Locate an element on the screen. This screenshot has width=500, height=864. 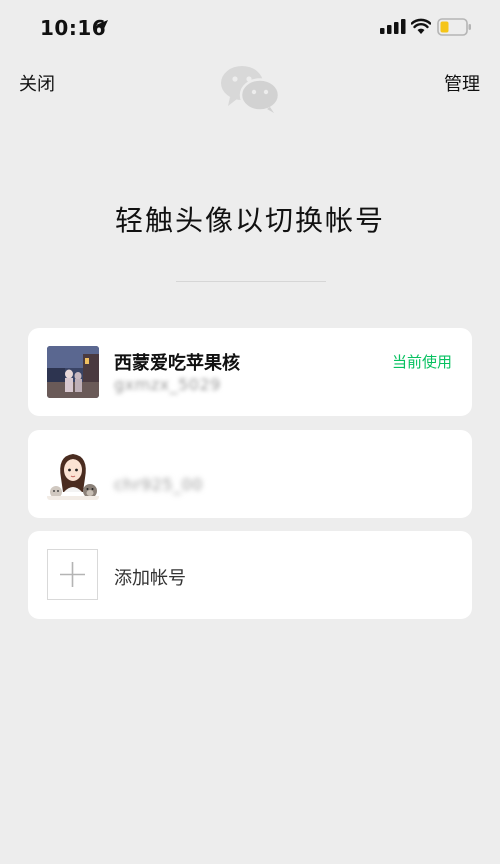
battery-icon is located at coordinates (454, 27).